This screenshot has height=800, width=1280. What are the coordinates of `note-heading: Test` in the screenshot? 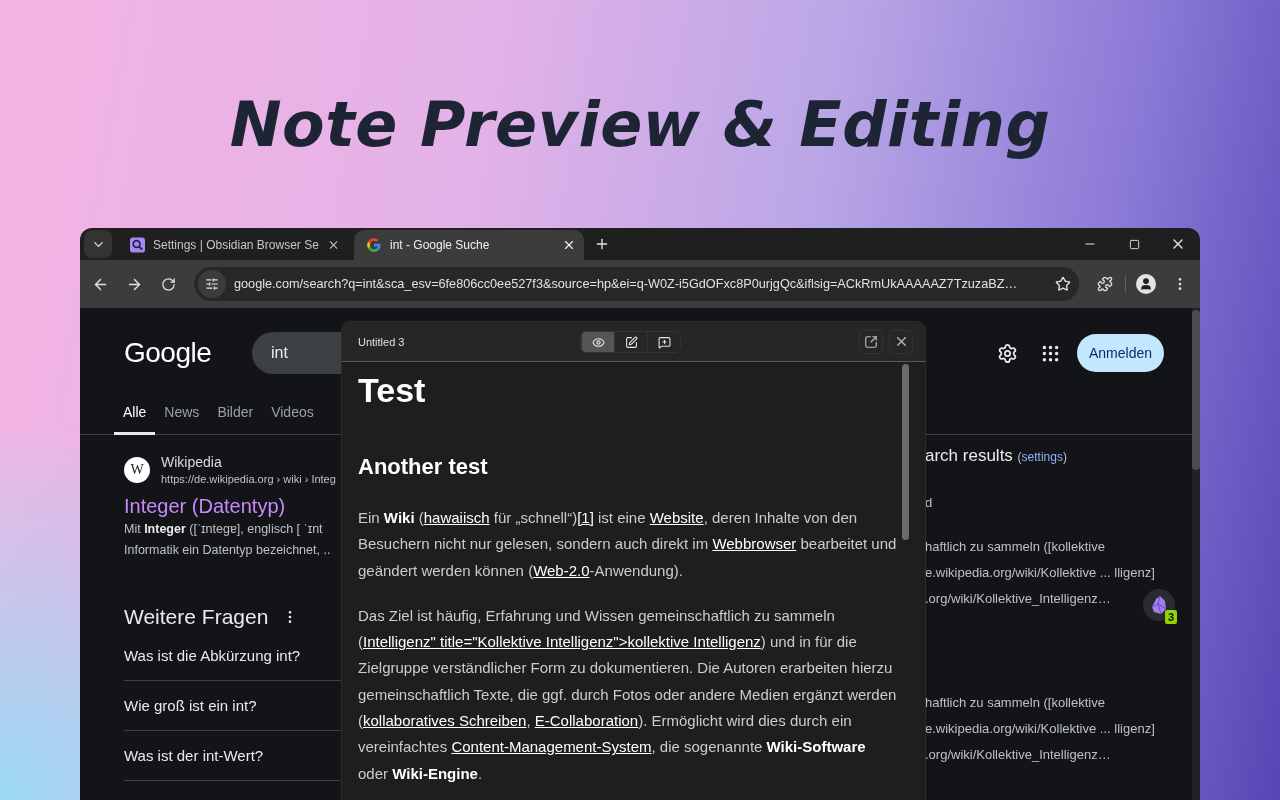 It's located at (392, 390).